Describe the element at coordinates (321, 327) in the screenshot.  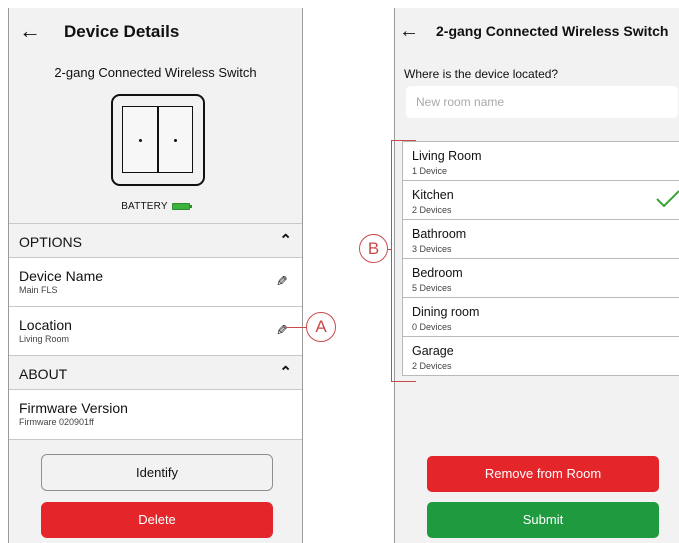
I see `callout-a: A` at that location.